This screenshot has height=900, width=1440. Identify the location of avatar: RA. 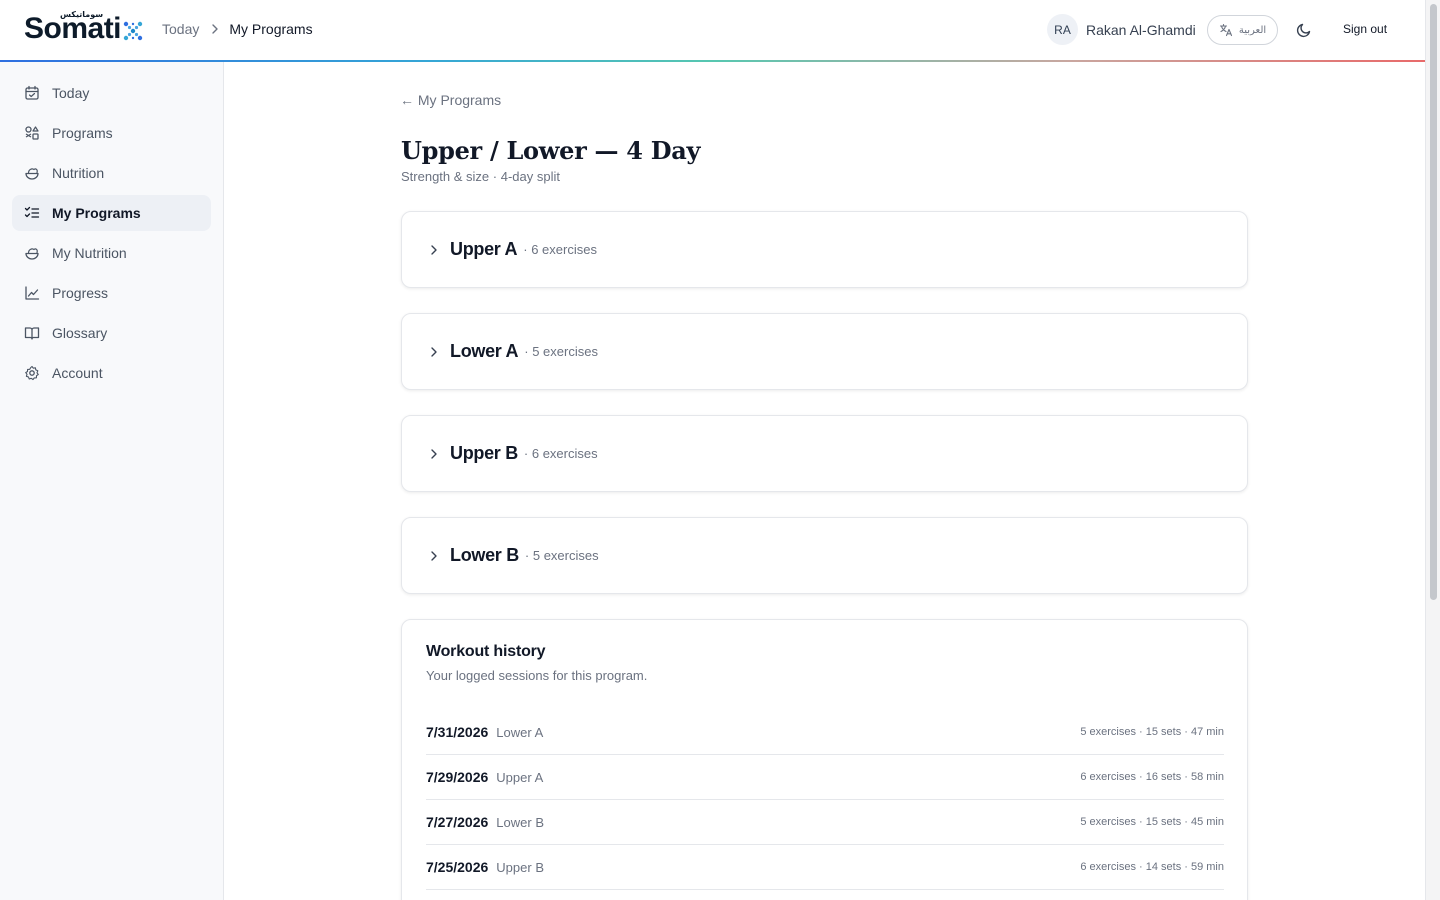
(1062, 29).